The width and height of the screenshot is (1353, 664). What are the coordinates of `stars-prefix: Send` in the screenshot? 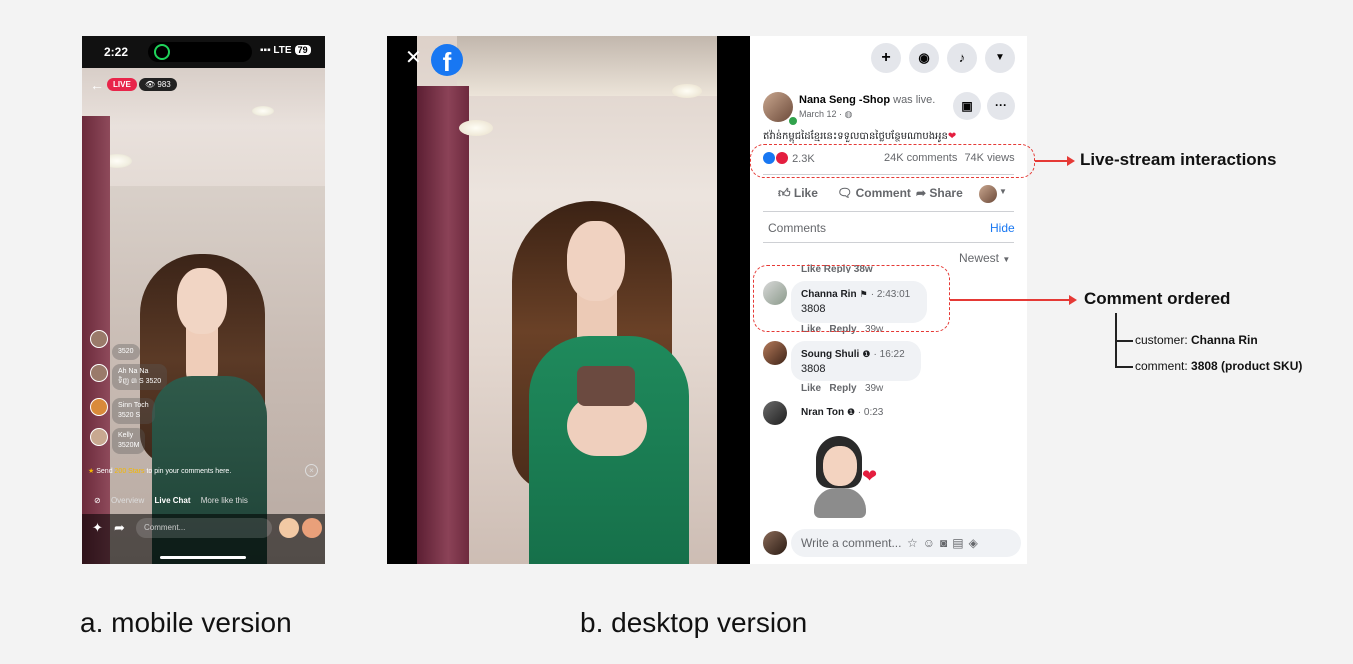 It's located at (105, 471).